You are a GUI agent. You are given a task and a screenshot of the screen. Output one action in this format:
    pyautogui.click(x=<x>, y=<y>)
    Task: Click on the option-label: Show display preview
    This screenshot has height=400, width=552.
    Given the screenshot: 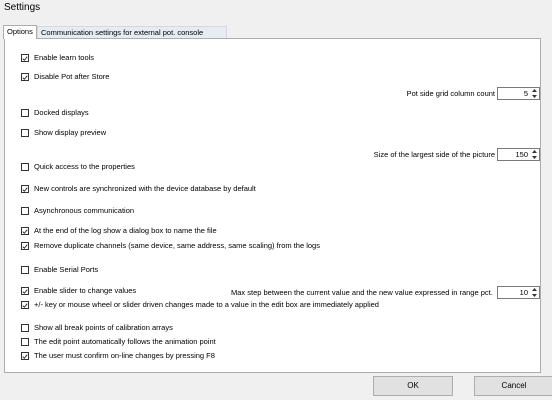 What is the action you would take?
    pyautogui.click(x=70, y=132)
    